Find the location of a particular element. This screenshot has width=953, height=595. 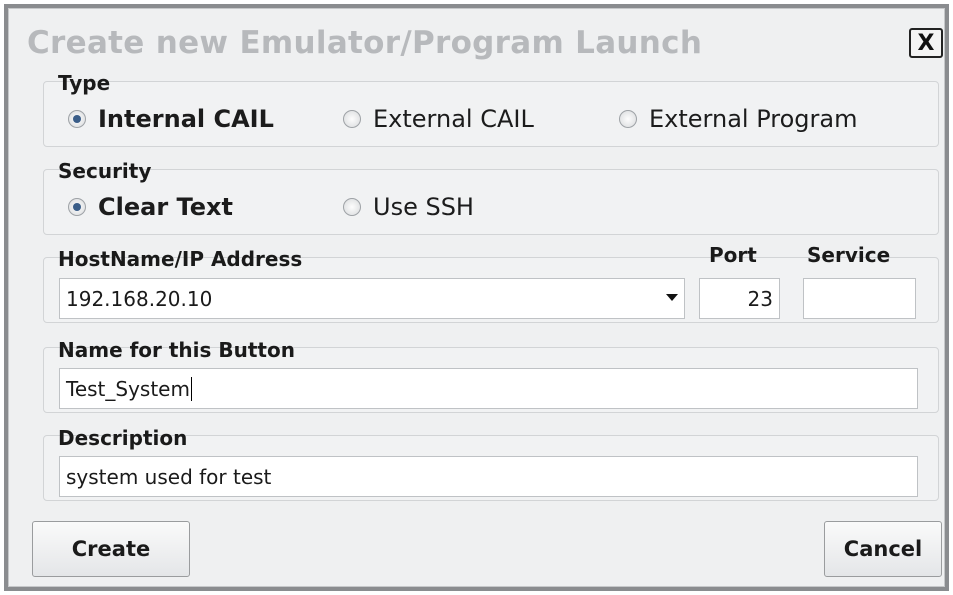

service-label: Service is located at coordinates (849, 255).